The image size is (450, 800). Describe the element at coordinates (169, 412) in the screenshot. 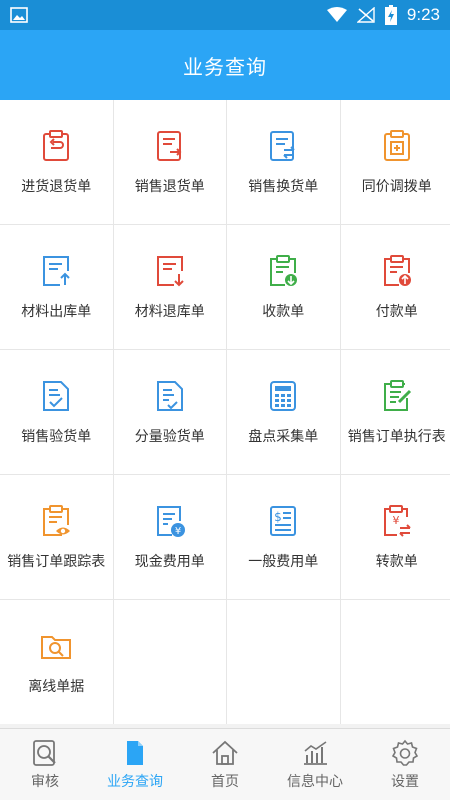

I see `grid-item-partial-inspection: 分量验货单` at that location.